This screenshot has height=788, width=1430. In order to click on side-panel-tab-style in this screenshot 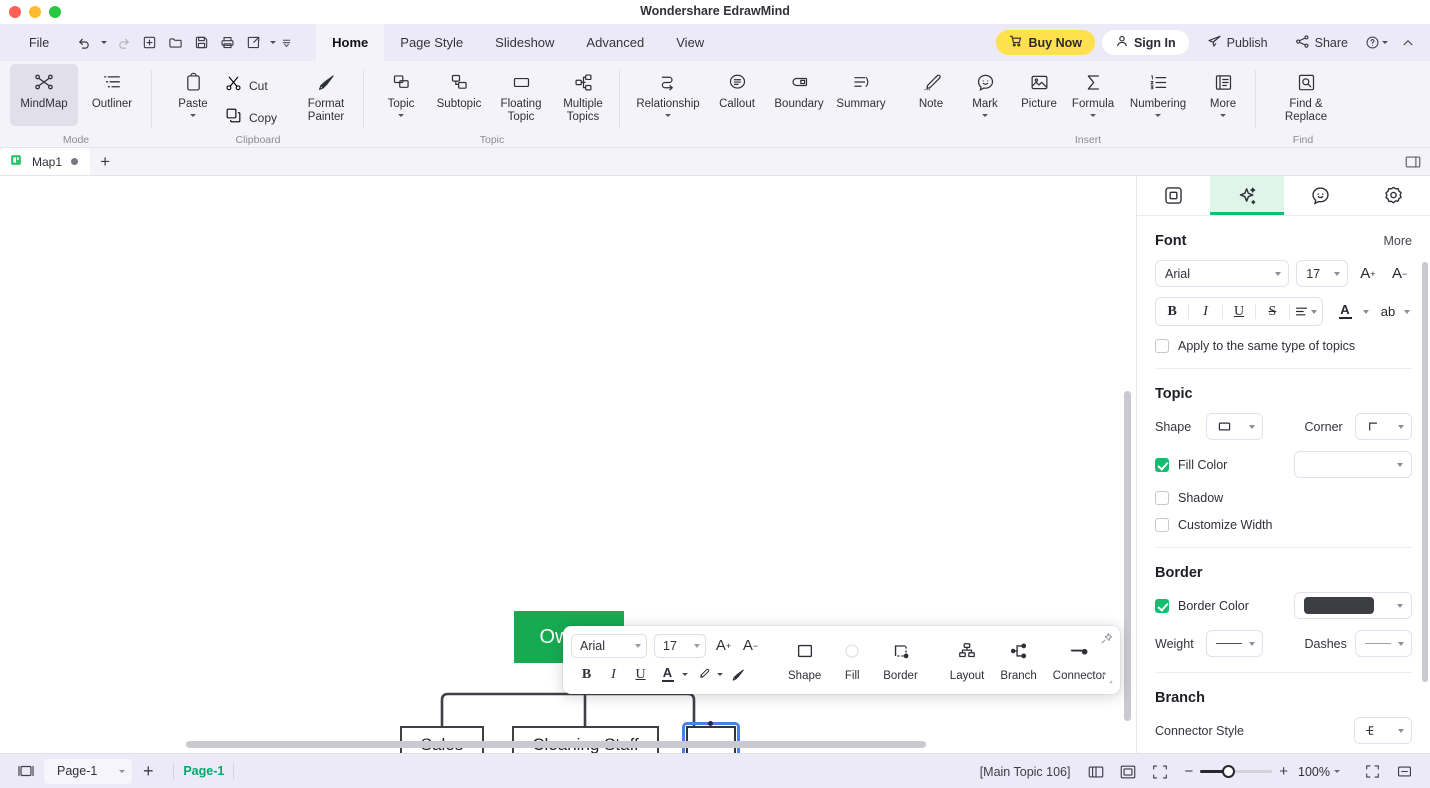, I will do `click(1247, 195)`.